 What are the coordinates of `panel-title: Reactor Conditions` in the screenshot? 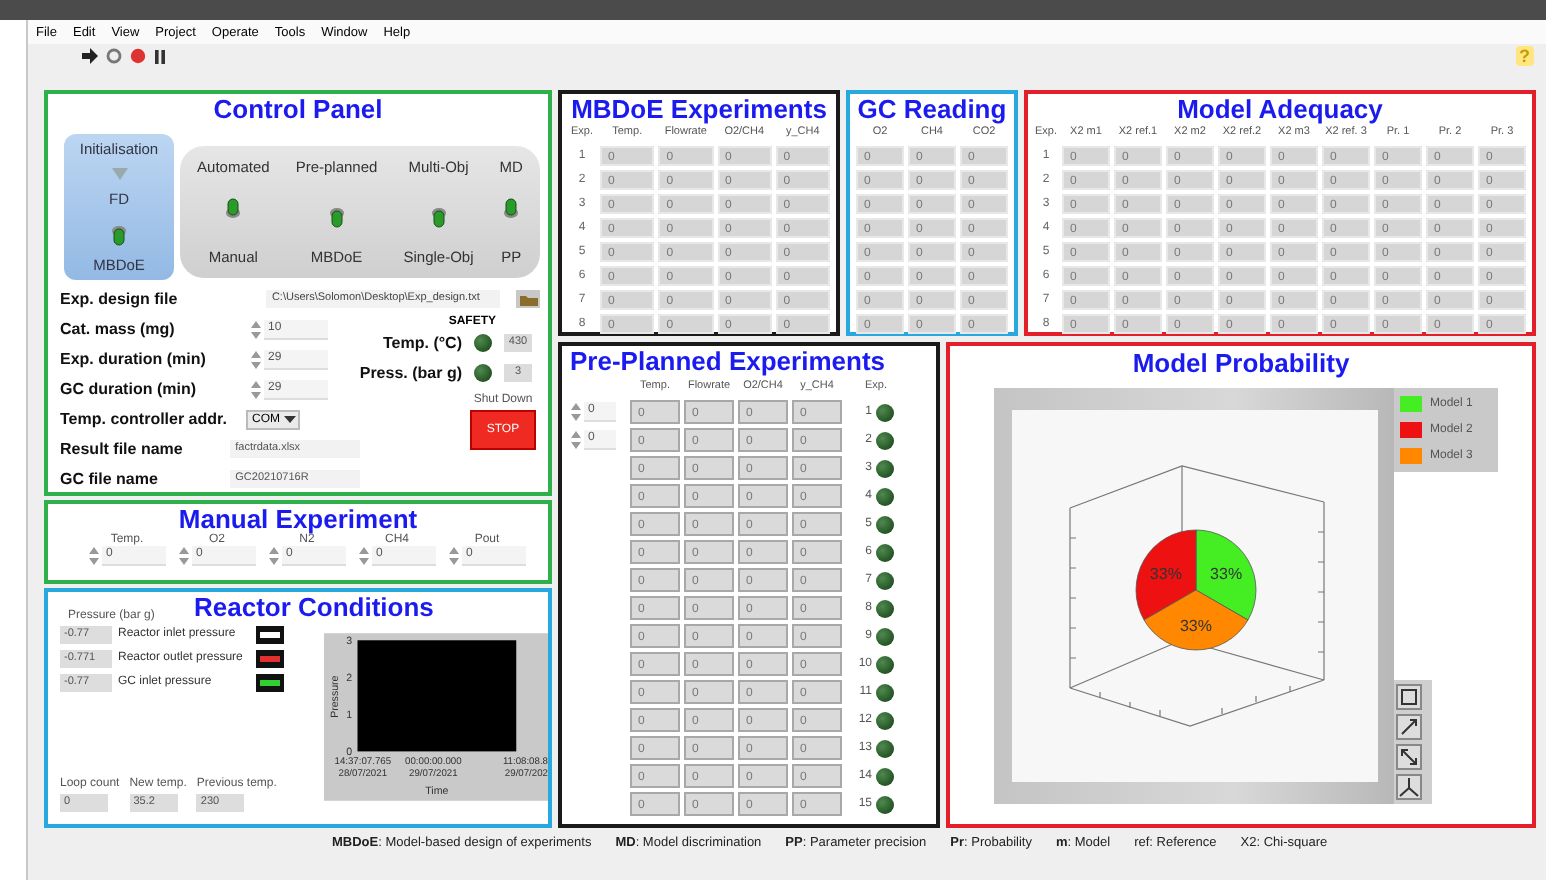 It's located at (314, 607).